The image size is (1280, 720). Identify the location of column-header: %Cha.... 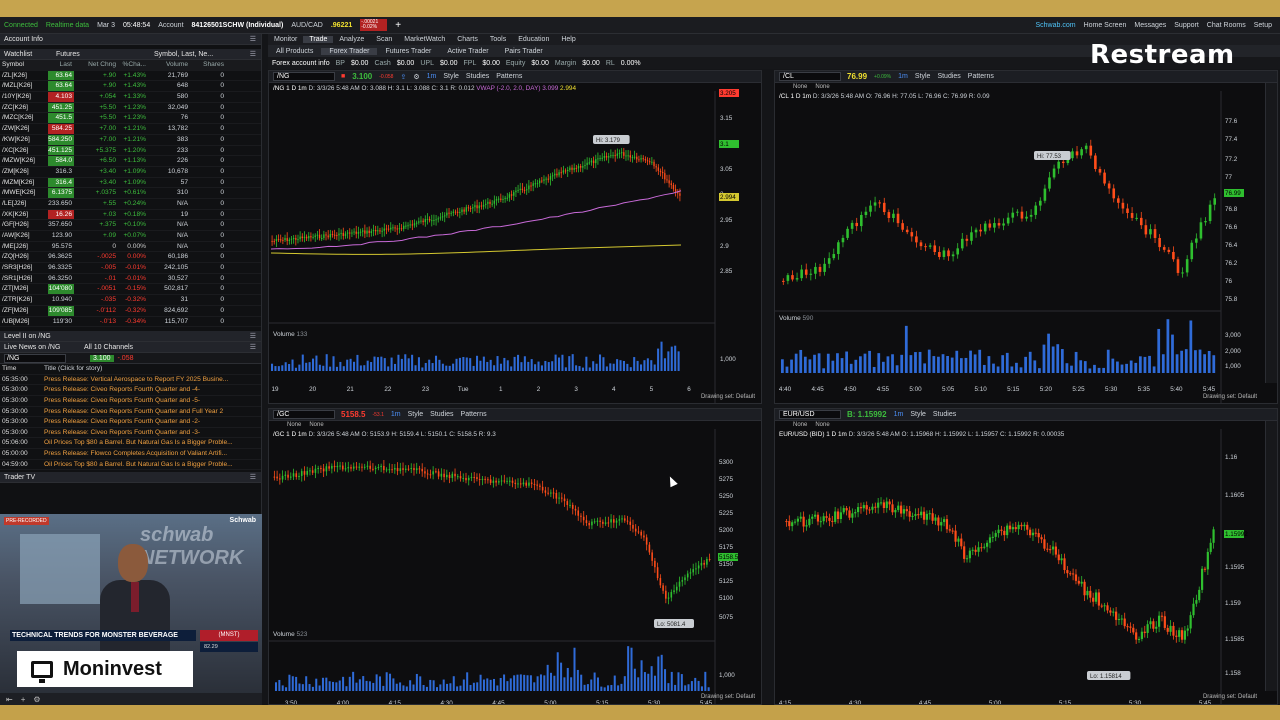
(133, 65).